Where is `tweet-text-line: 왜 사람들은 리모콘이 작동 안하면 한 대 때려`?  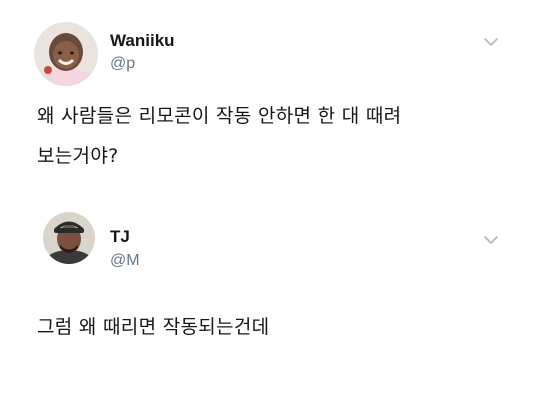 tweet-text-line: 왜 사람들은 리모콘이 작동 안하면 한 대 때려 is located at coordinates (219, 116).